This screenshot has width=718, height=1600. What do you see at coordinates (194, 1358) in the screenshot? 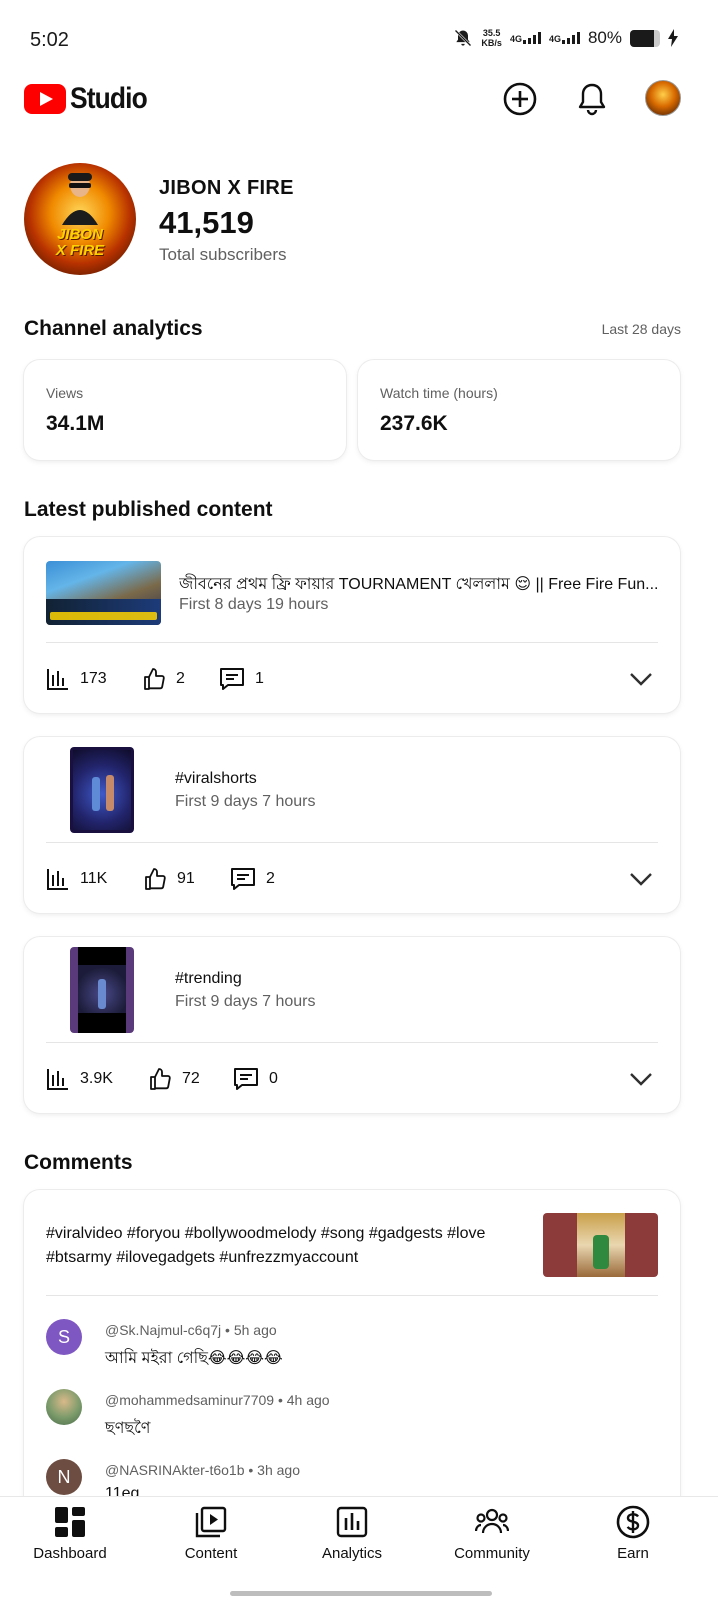
I see `comment-text: আমি মইরা গেছি😂😂😂😂` at bounding box center [194, 1358].